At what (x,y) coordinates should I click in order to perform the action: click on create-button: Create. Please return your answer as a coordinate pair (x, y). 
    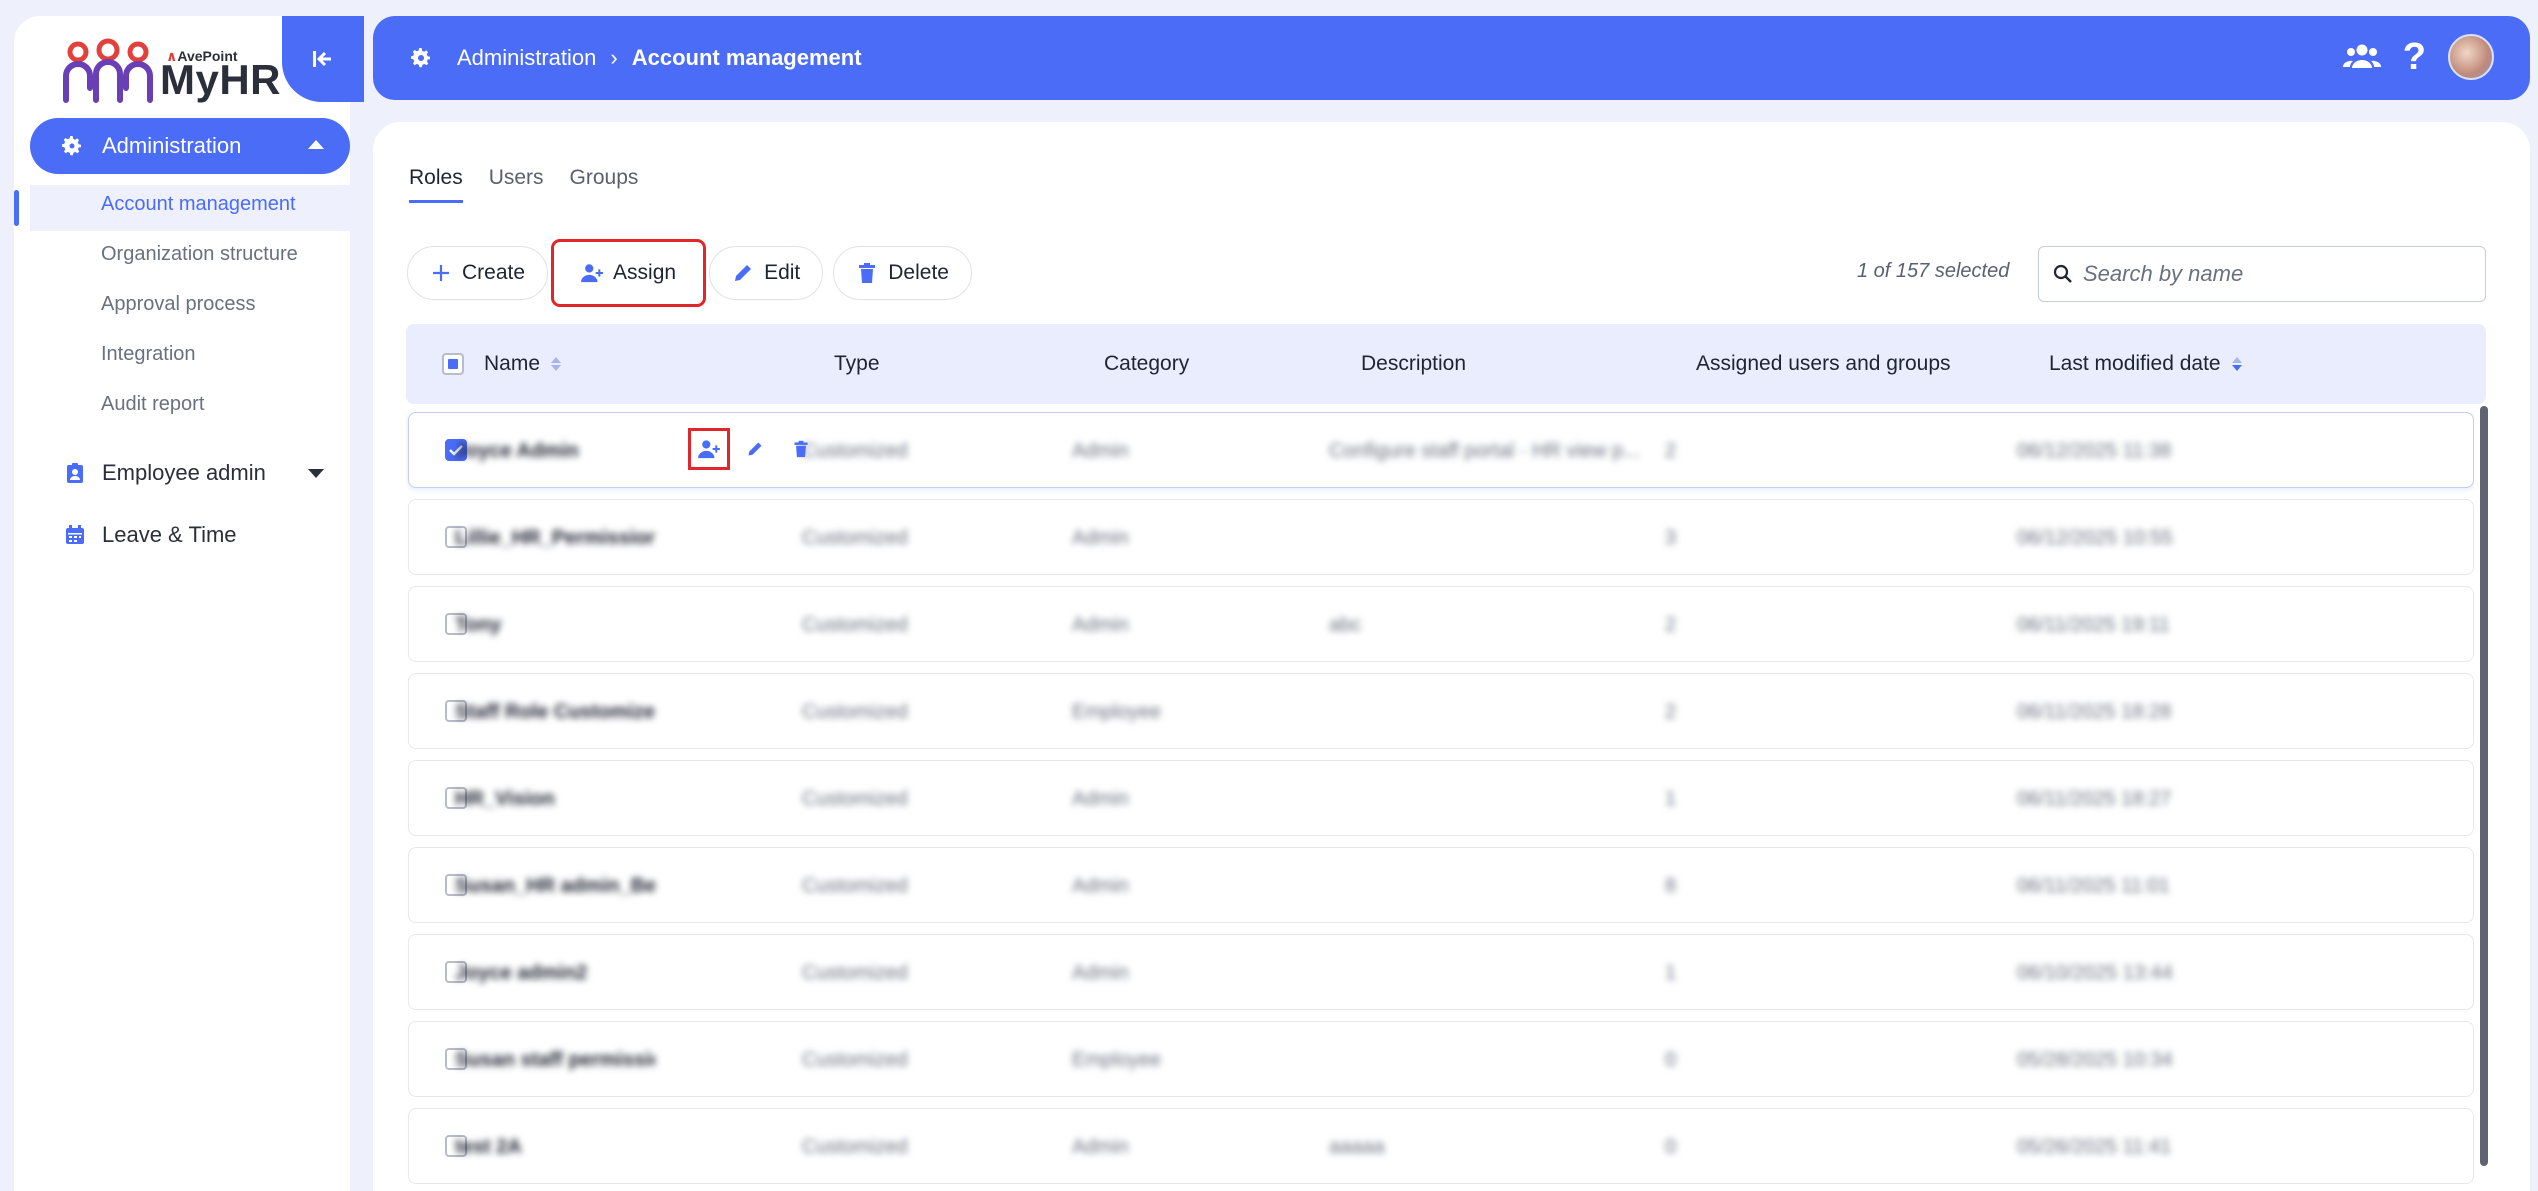
    Looking at the image, I should click on (478, 273).